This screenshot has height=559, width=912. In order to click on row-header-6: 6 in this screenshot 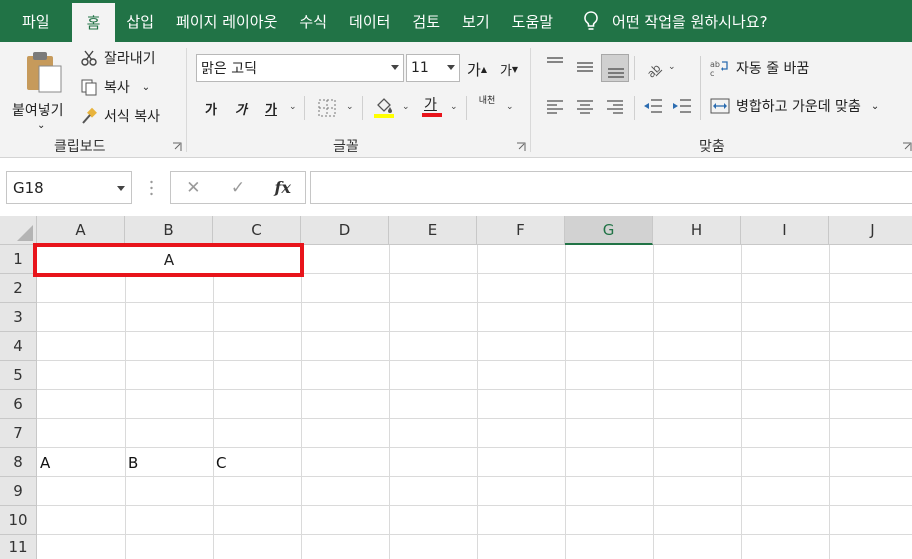, I will do `click(18, 404)`.